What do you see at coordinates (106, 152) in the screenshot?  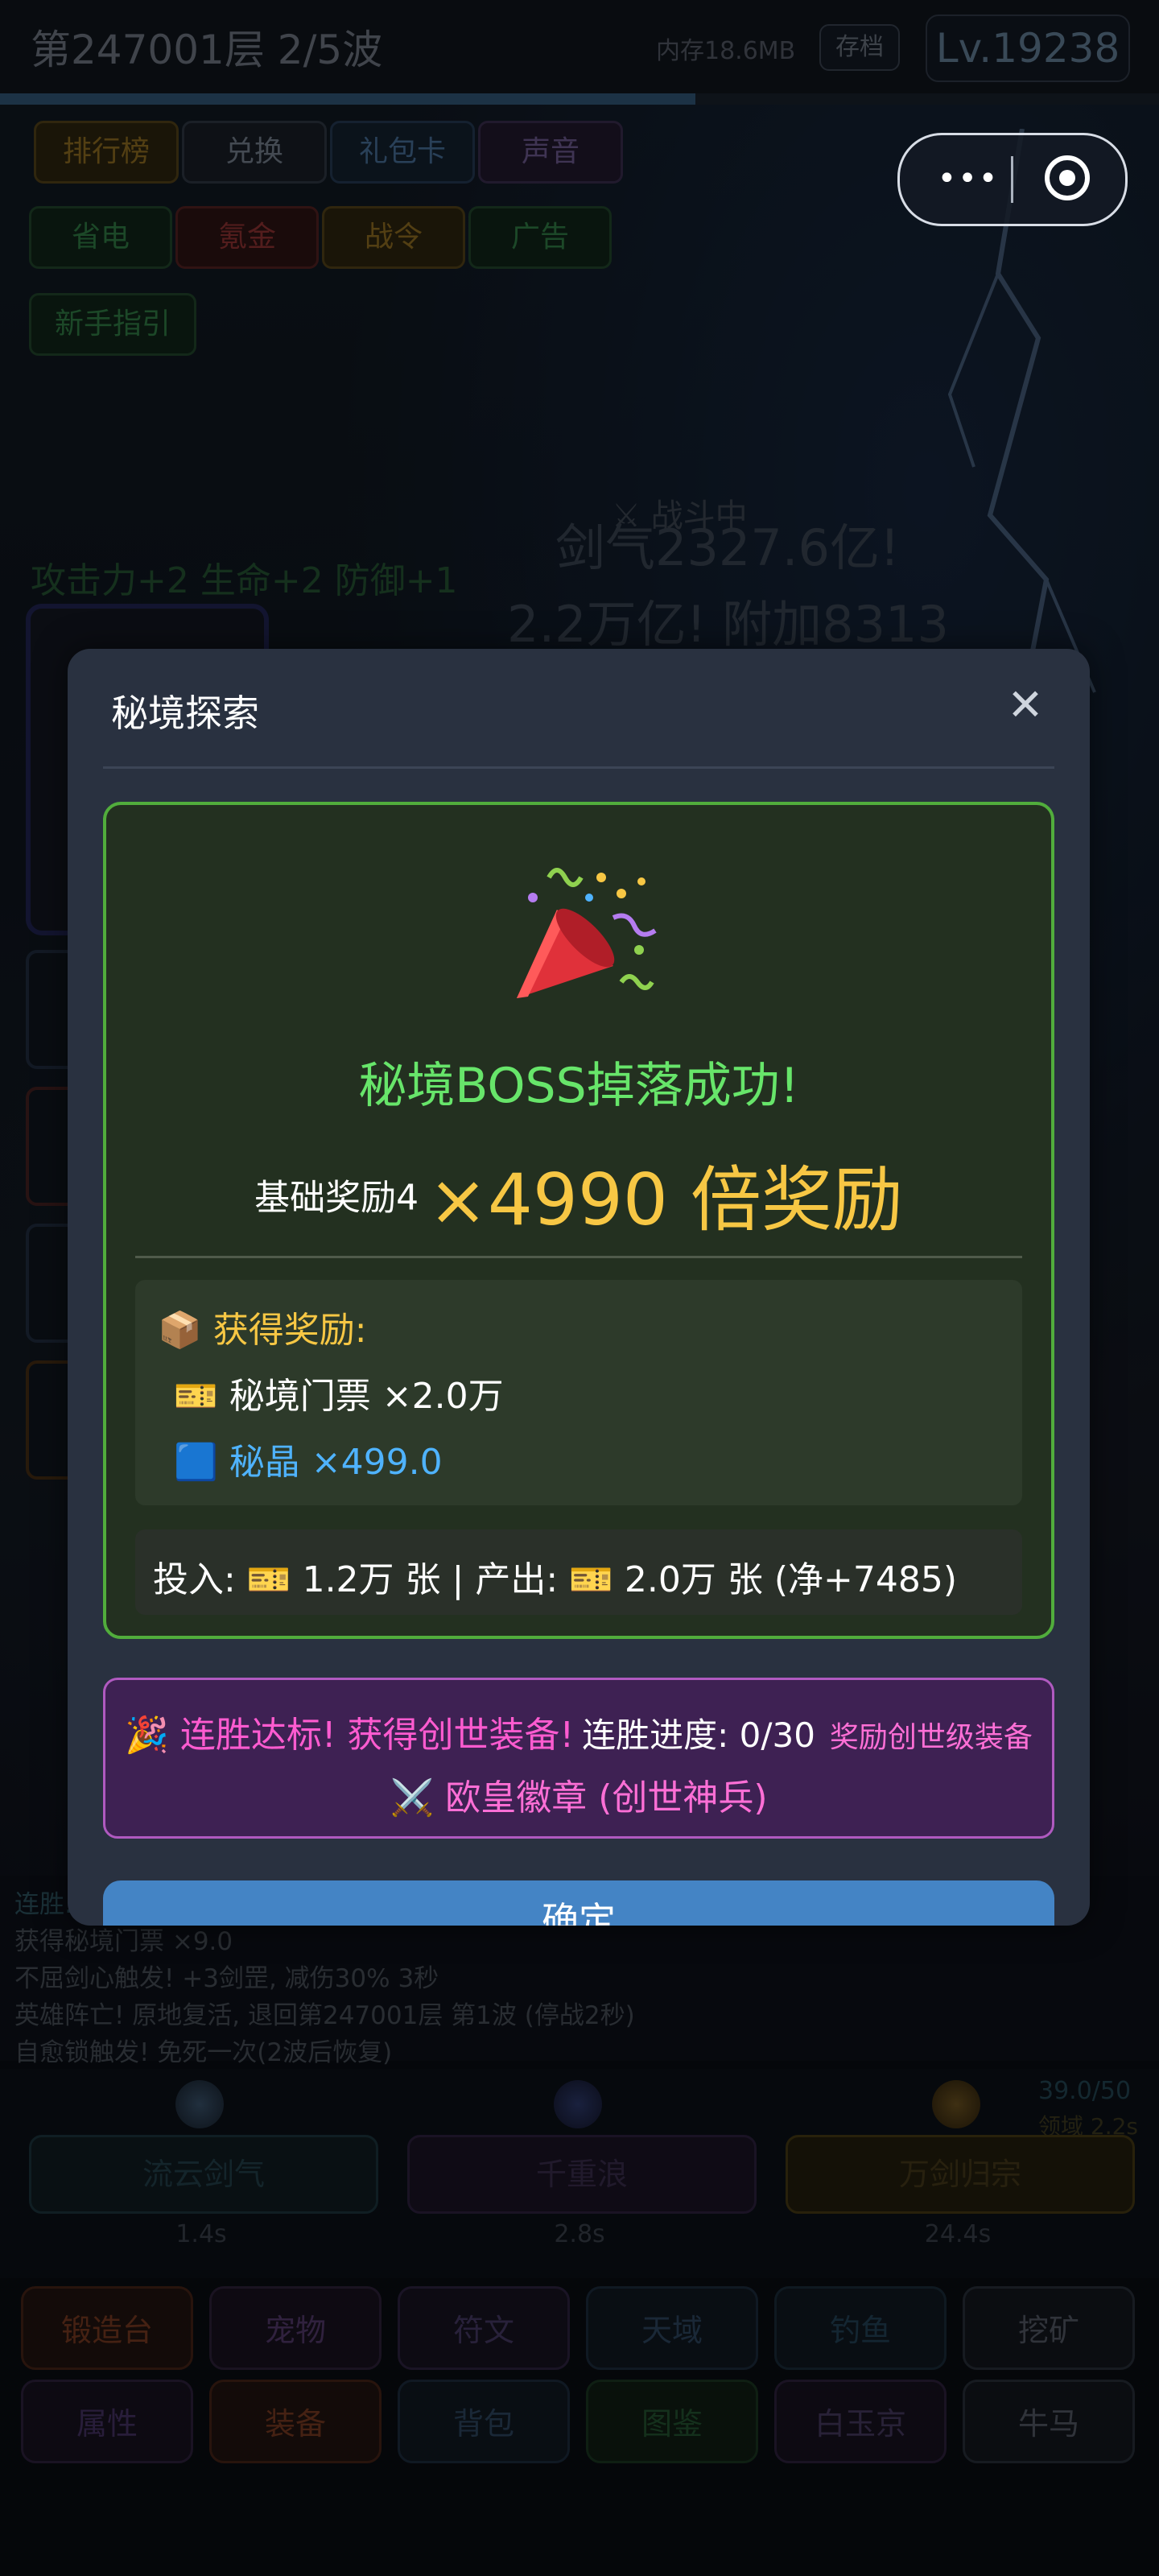 I see `menu-leaderboard-button: 排行榜` at bounding box center [106, 152].